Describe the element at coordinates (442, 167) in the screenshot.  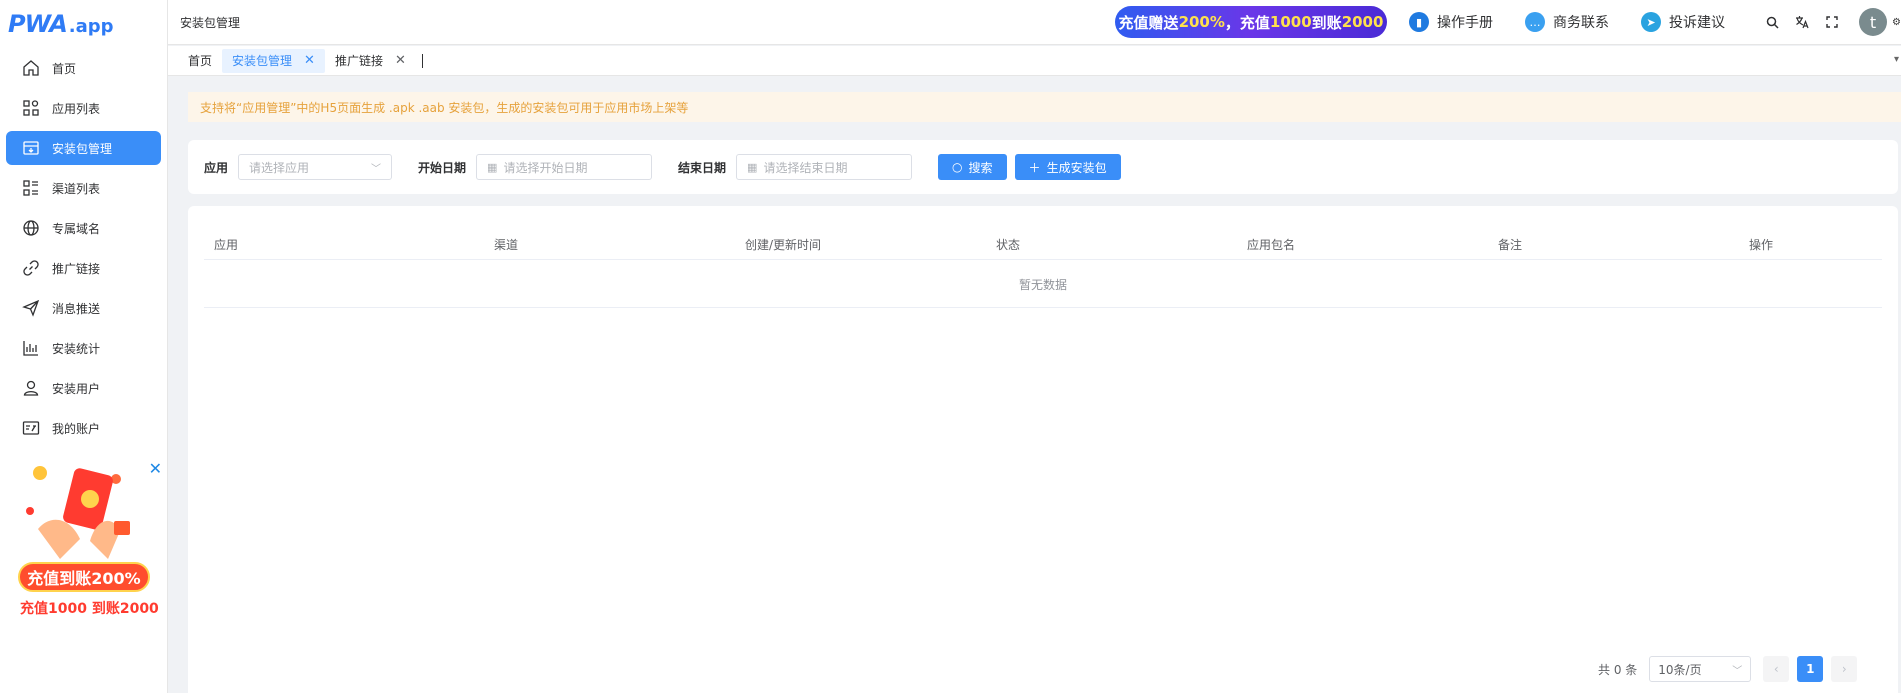
I see `start-date-label: 开始日期` at that location.